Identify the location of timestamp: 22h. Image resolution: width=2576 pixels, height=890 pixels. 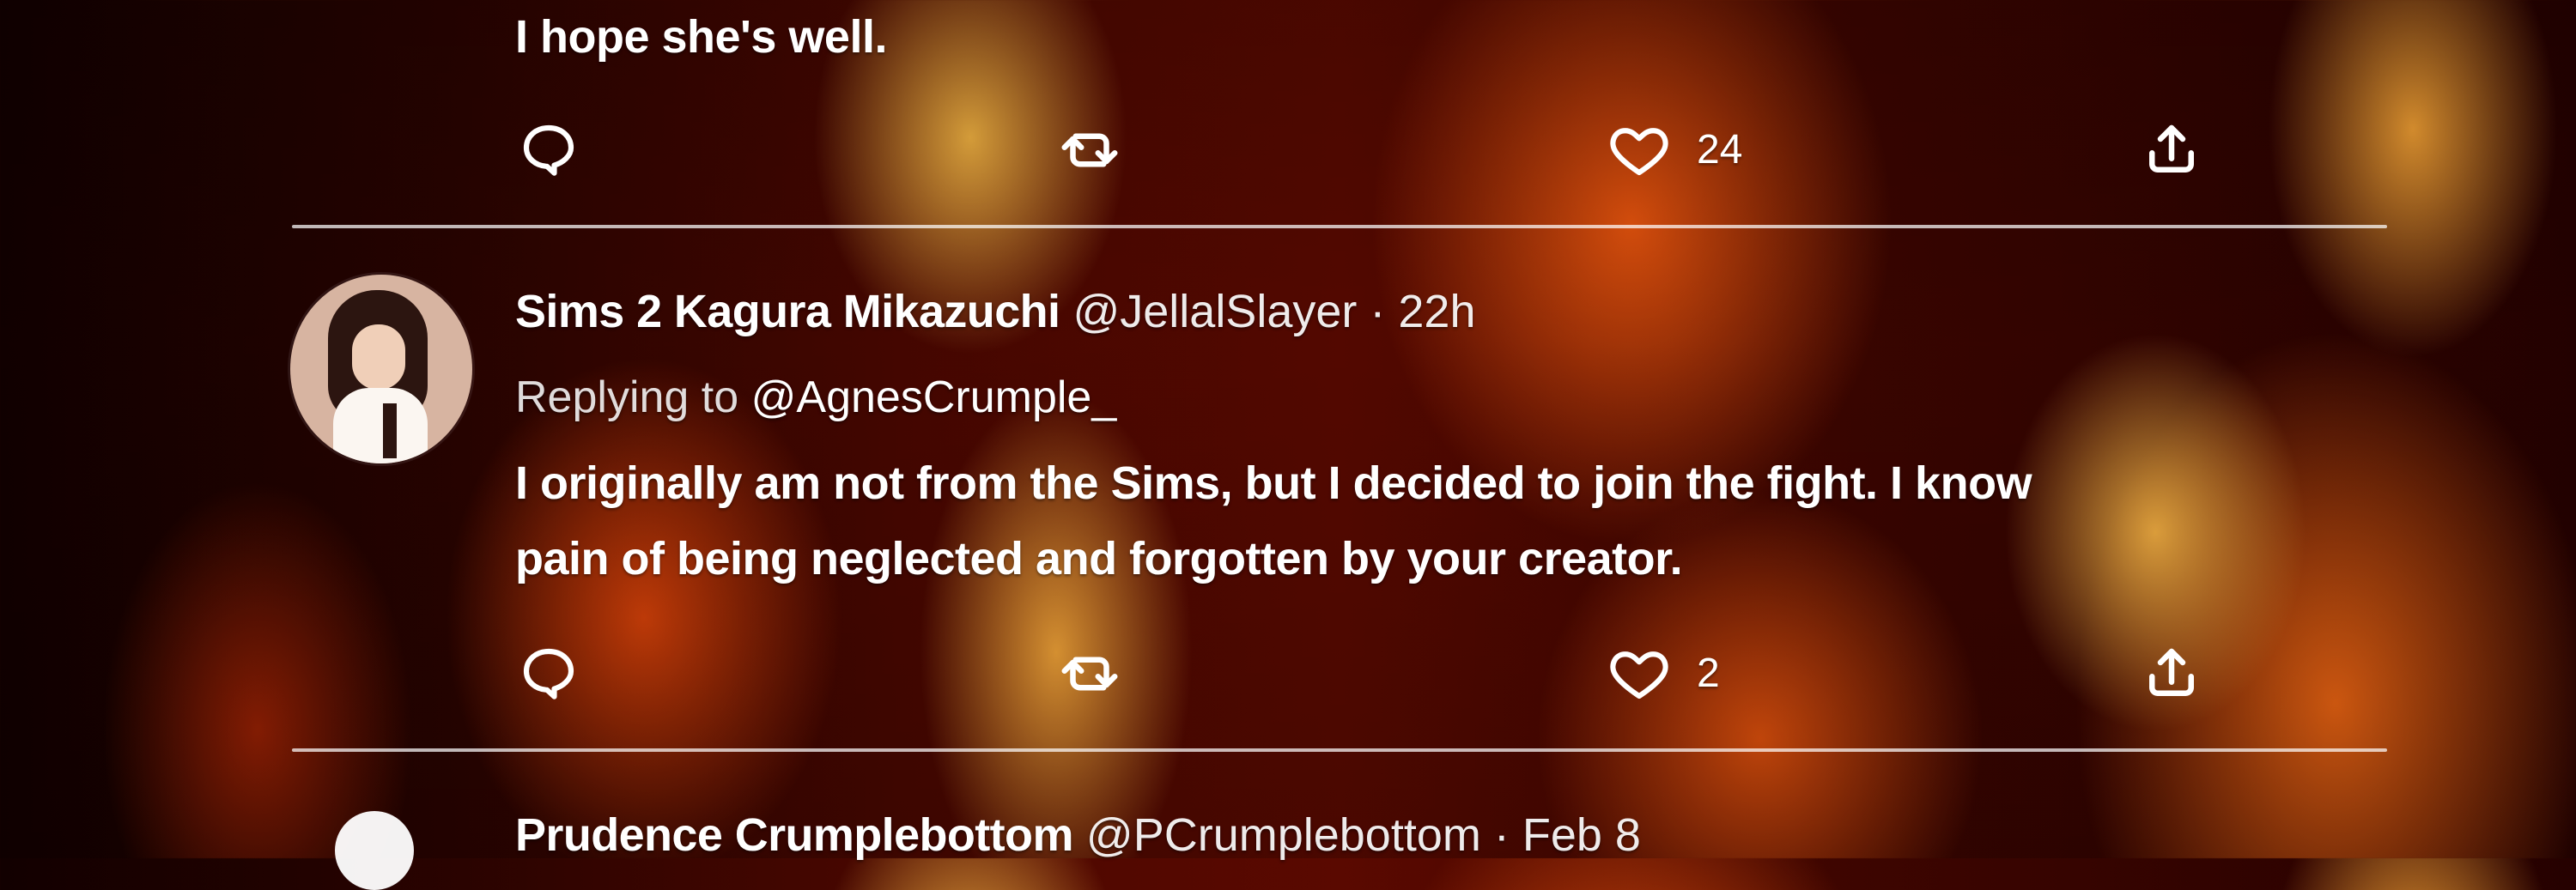
(1437, 311).